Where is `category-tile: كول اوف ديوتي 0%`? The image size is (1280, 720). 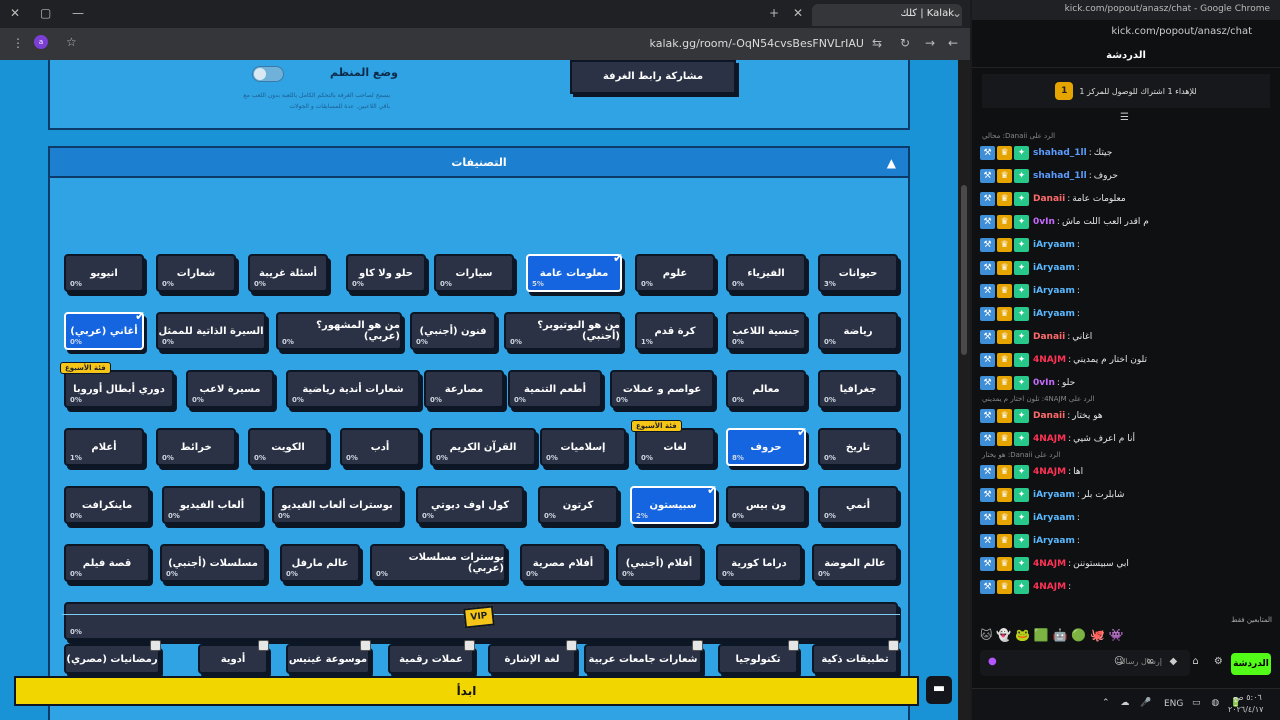 category-tile: كول اوف ديوتي 0% is located at coordinates (470, 505).